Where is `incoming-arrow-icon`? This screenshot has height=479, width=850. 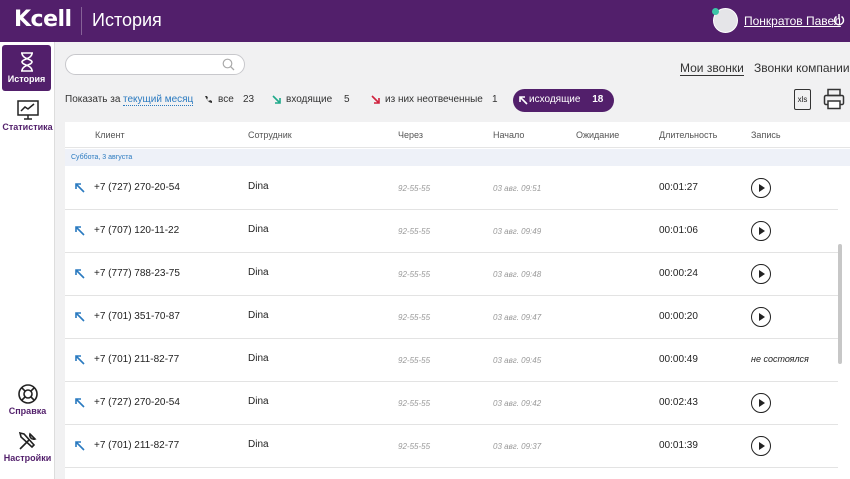 incoming-arrow-icon is located at coordinates (276, 99).